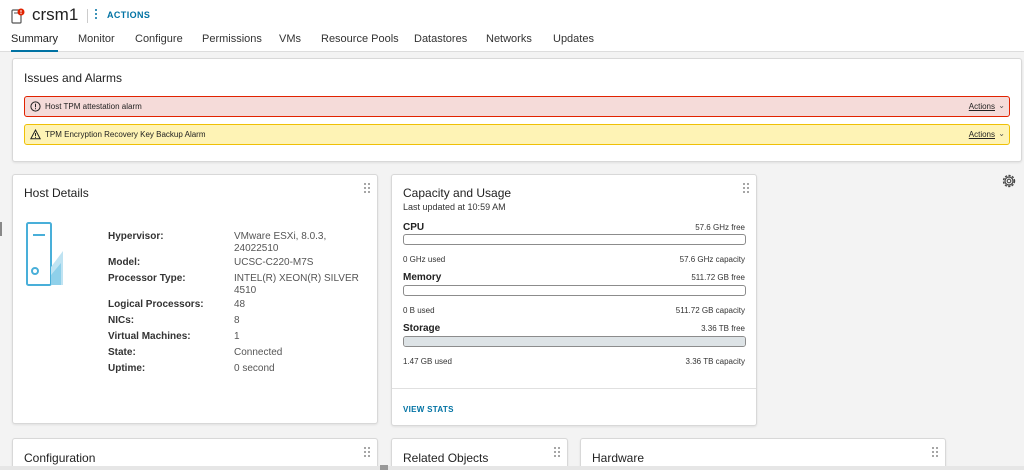  I want to click on tab-resource-pools: Resource Pools, so click(360, 42).